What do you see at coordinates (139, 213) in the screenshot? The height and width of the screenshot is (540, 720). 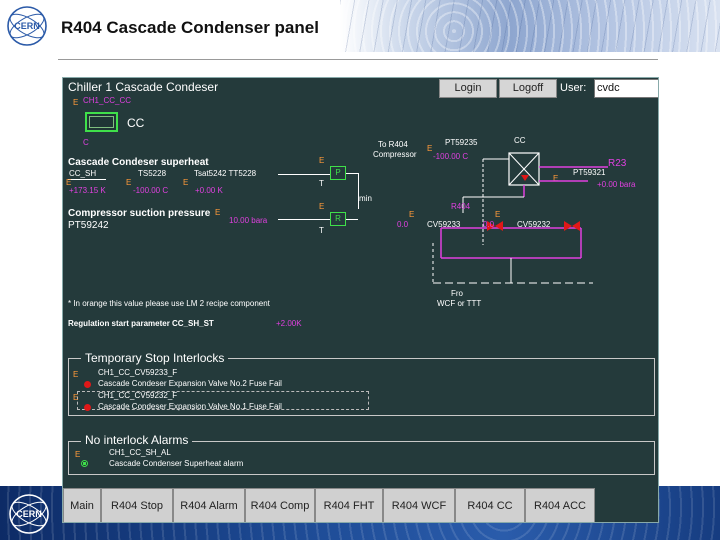 I see `suction-heading: Compressor suction pressure` at bounding box center [139, 213].